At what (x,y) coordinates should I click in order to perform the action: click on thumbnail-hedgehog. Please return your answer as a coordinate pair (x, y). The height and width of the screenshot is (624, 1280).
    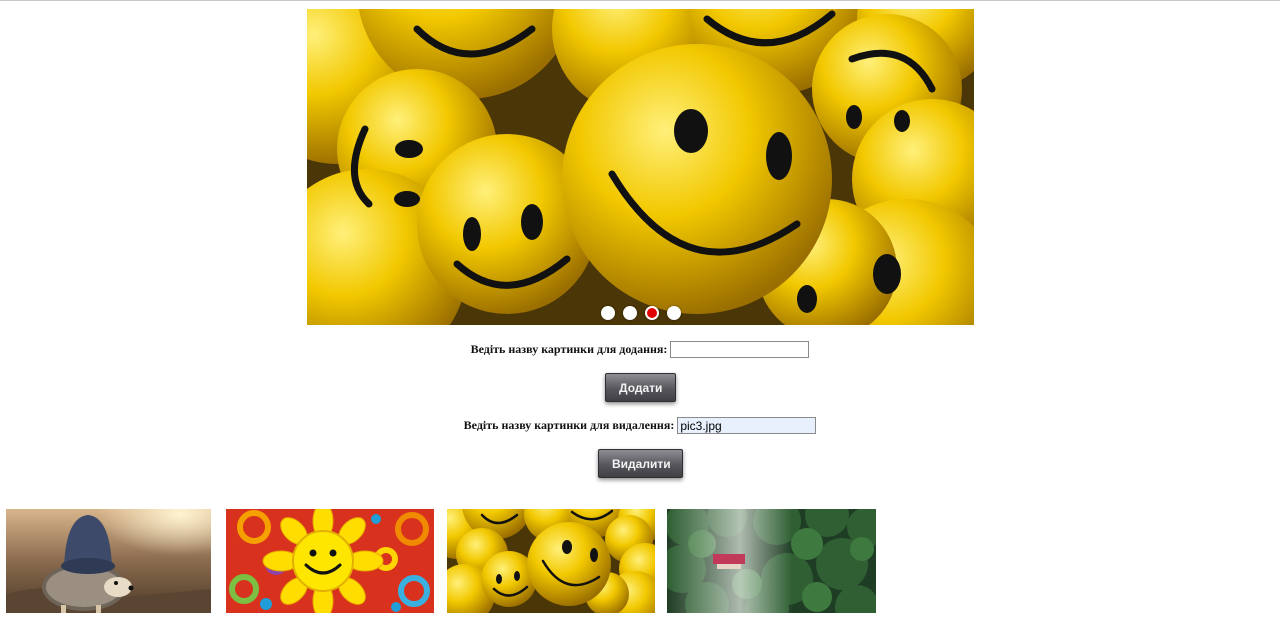
    Looking at the image, I should click on (108, 561).